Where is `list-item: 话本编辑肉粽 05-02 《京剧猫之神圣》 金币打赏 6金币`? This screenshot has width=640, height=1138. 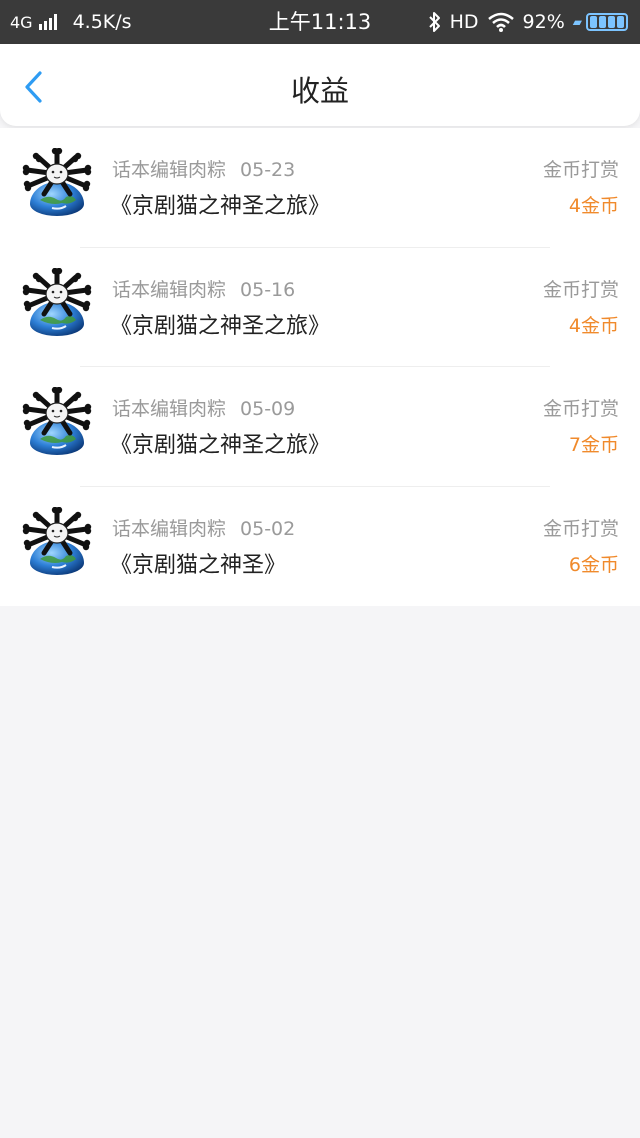 list-item: 话本编辑肉粽 05-02 《京剧猫之神圣》 金币打赏 6金币 is located at coordinates (320, 547).